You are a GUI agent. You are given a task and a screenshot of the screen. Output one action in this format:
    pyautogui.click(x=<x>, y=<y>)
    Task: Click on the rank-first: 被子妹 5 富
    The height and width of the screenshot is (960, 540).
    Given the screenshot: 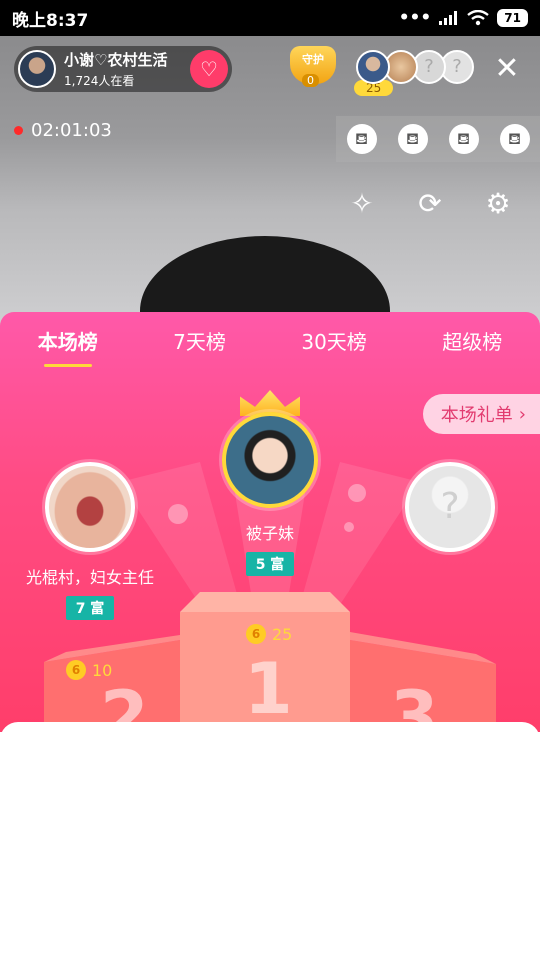 What is the action you would take?
    pyautogui.click(x=270, y=494)
    